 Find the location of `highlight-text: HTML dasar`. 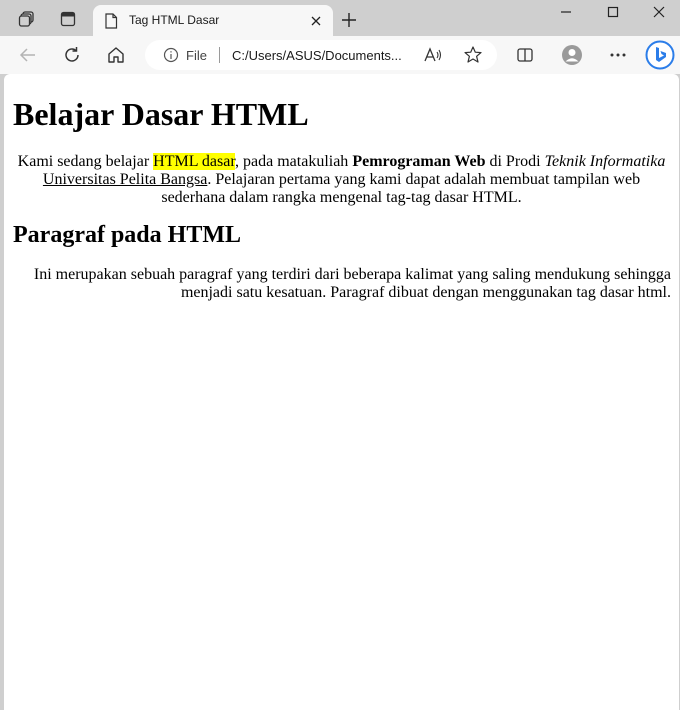

highlight-text: HTML dasar is located at coordinates (194, 161).